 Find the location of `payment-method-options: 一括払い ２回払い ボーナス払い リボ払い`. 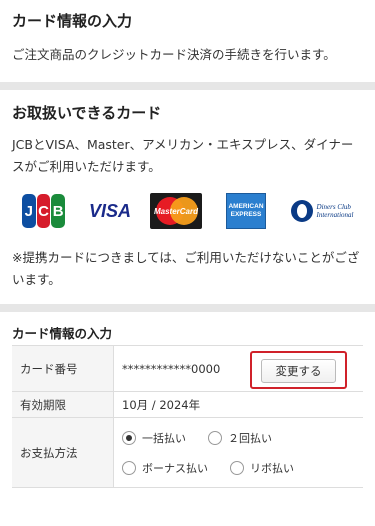

payment-method-options: 一括払い ２回払い ボーナス払い リボ払い is located at coordinates (208, 453).